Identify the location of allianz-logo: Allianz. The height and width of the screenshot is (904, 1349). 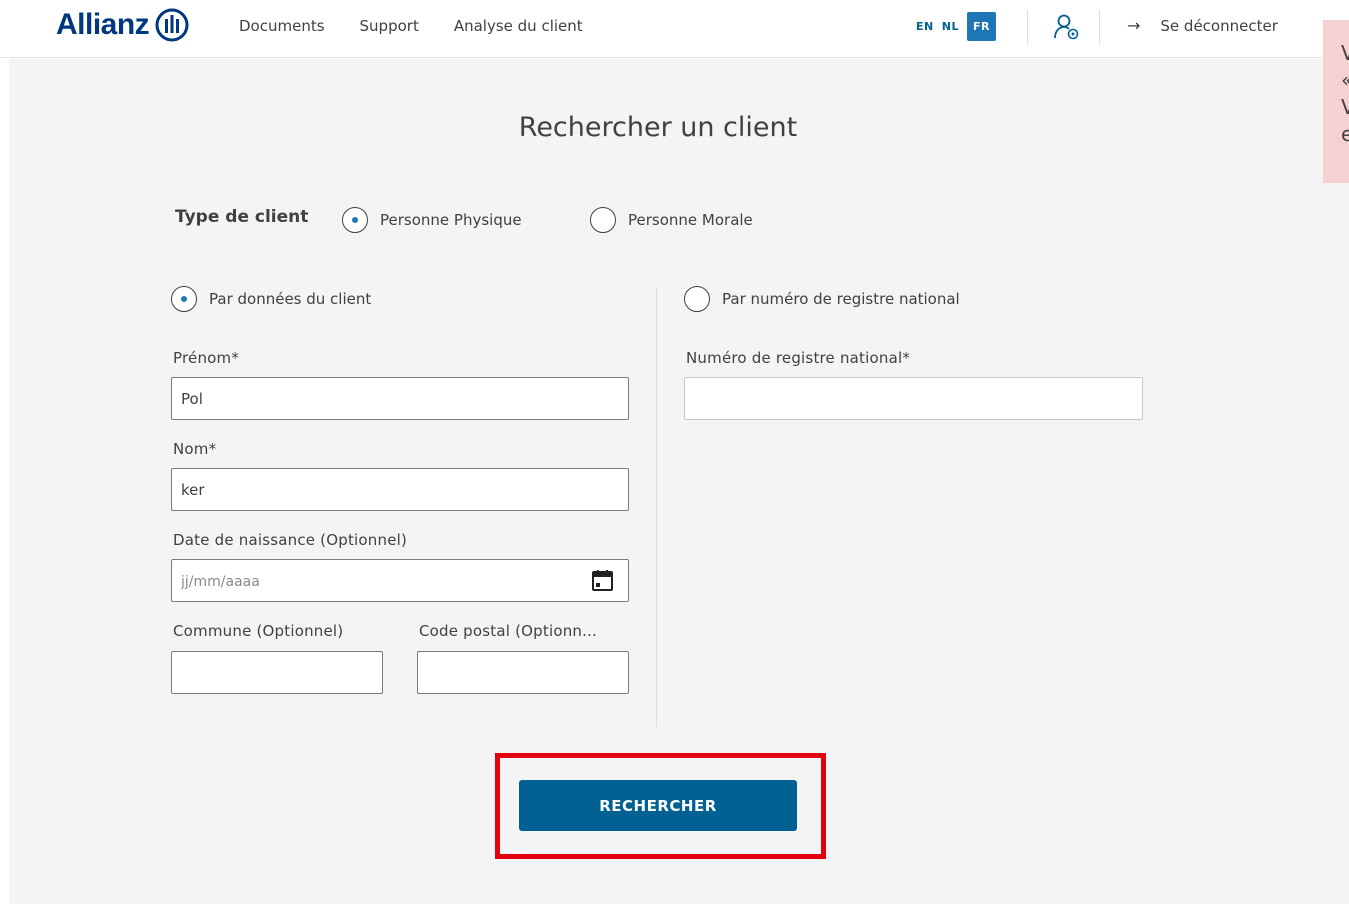
(122, 25).